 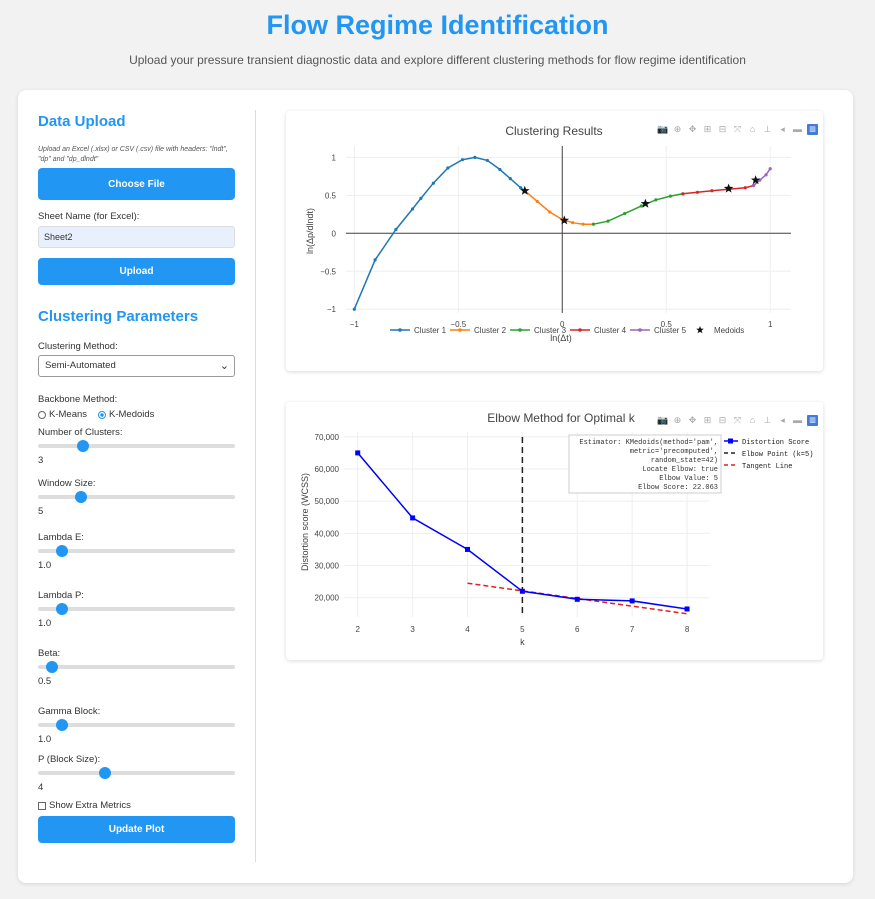 What do you see at coordinates (522, 629) in the screenshot?
I see `x-tick-label: 5` at bounding box center [522, 629].